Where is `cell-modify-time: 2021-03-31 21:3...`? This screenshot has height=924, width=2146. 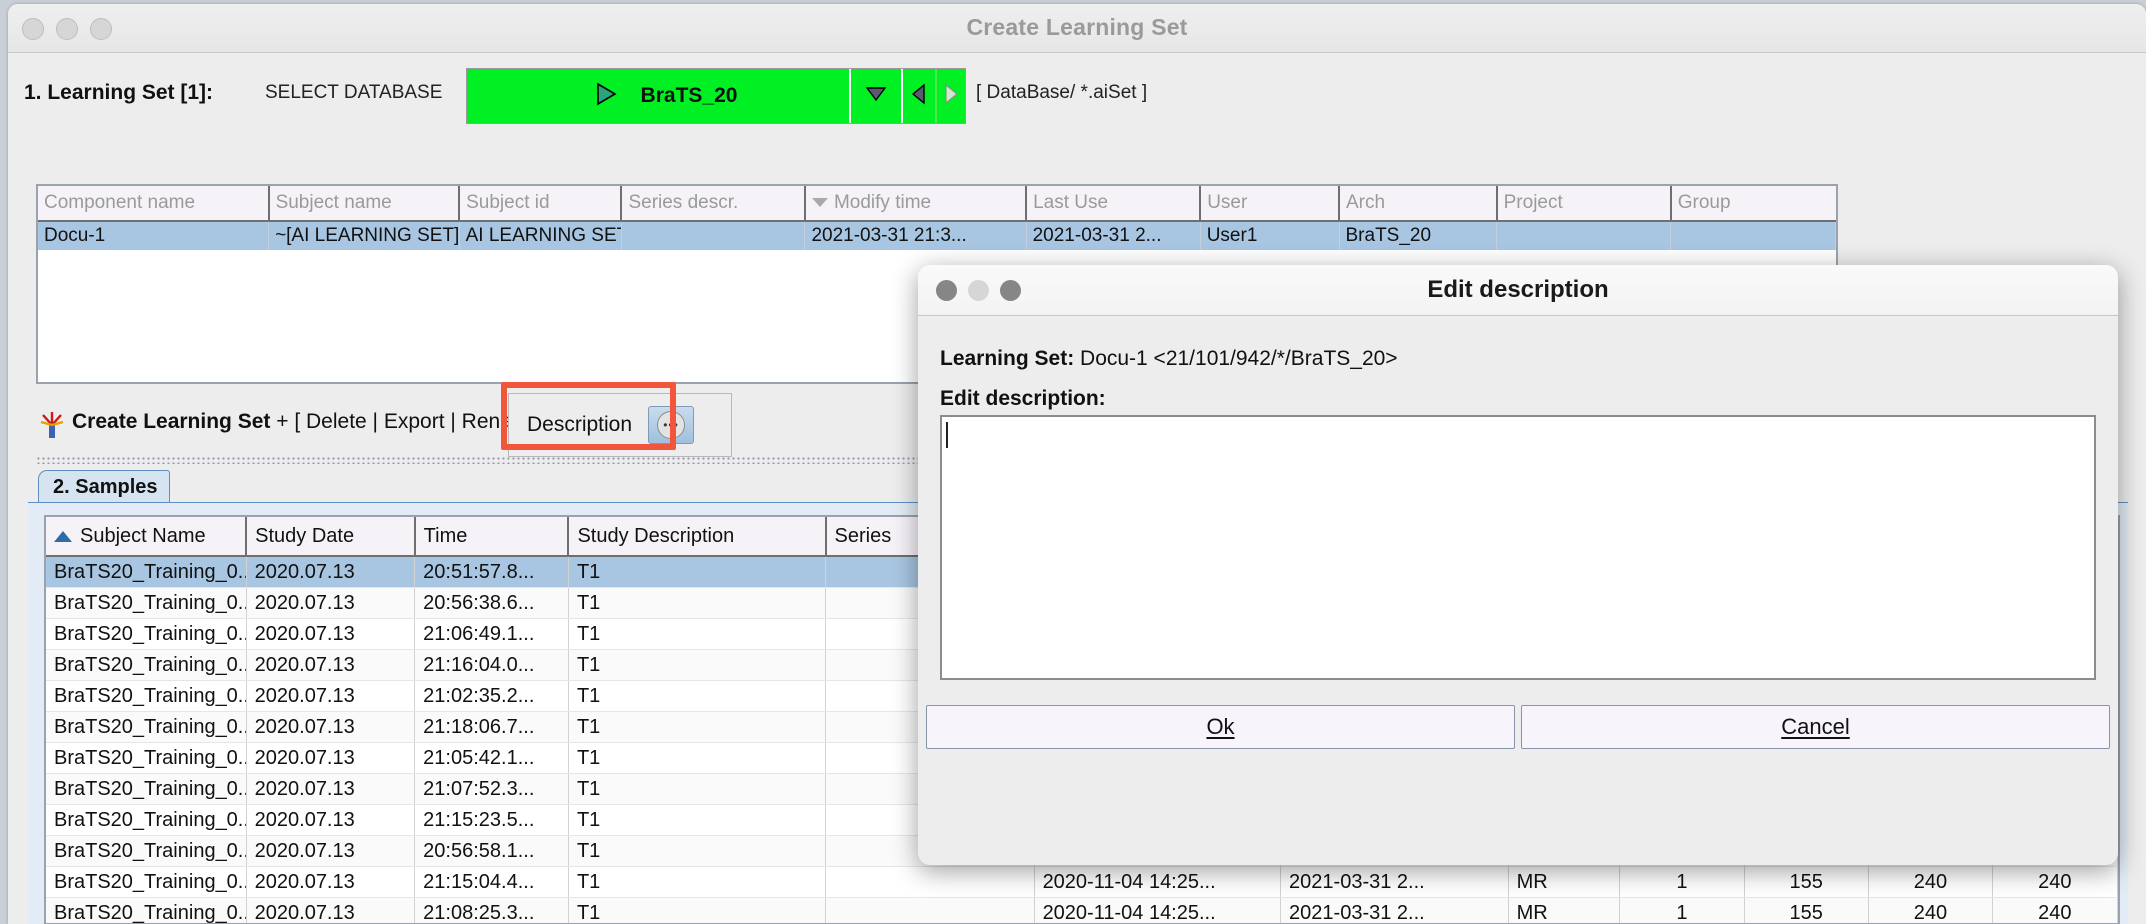
cell-modify-time: 2021-03-31 21:3... is located at coordinates (915, 235).